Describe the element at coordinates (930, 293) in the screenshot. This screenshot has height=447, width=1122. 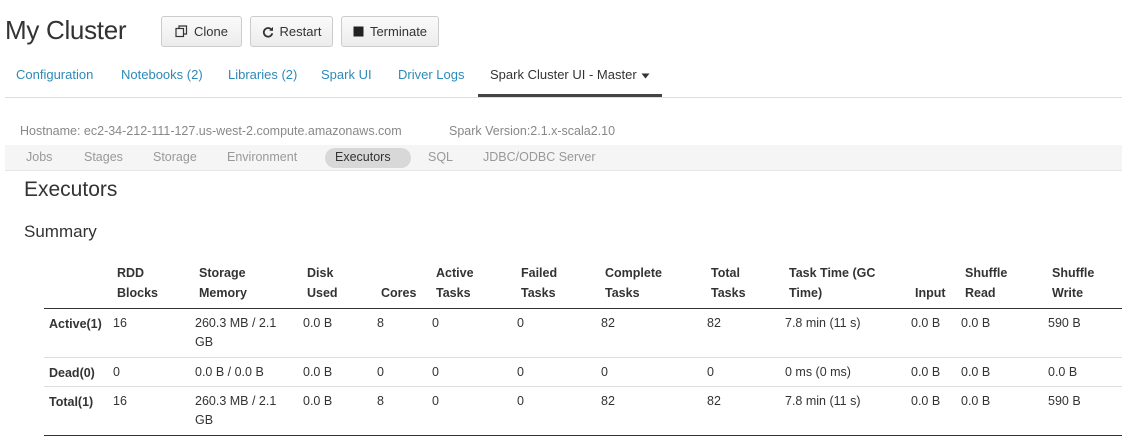
I see `header-input: Input` at that location.